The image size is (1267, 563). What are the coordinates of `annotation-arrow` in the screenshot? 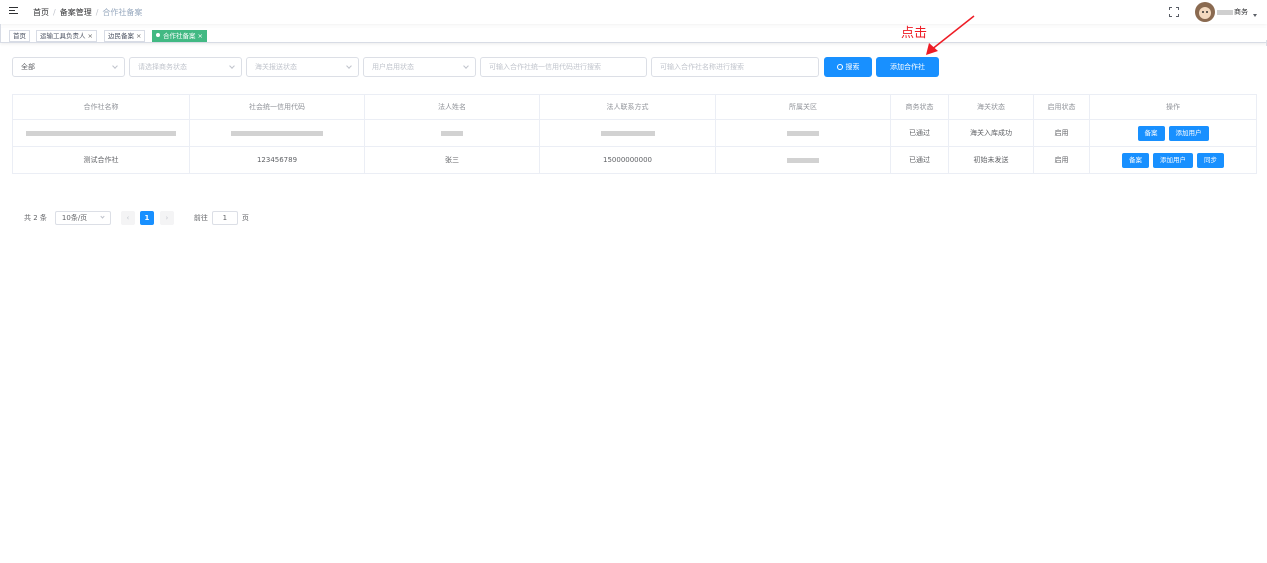 It's located at (950, 35).